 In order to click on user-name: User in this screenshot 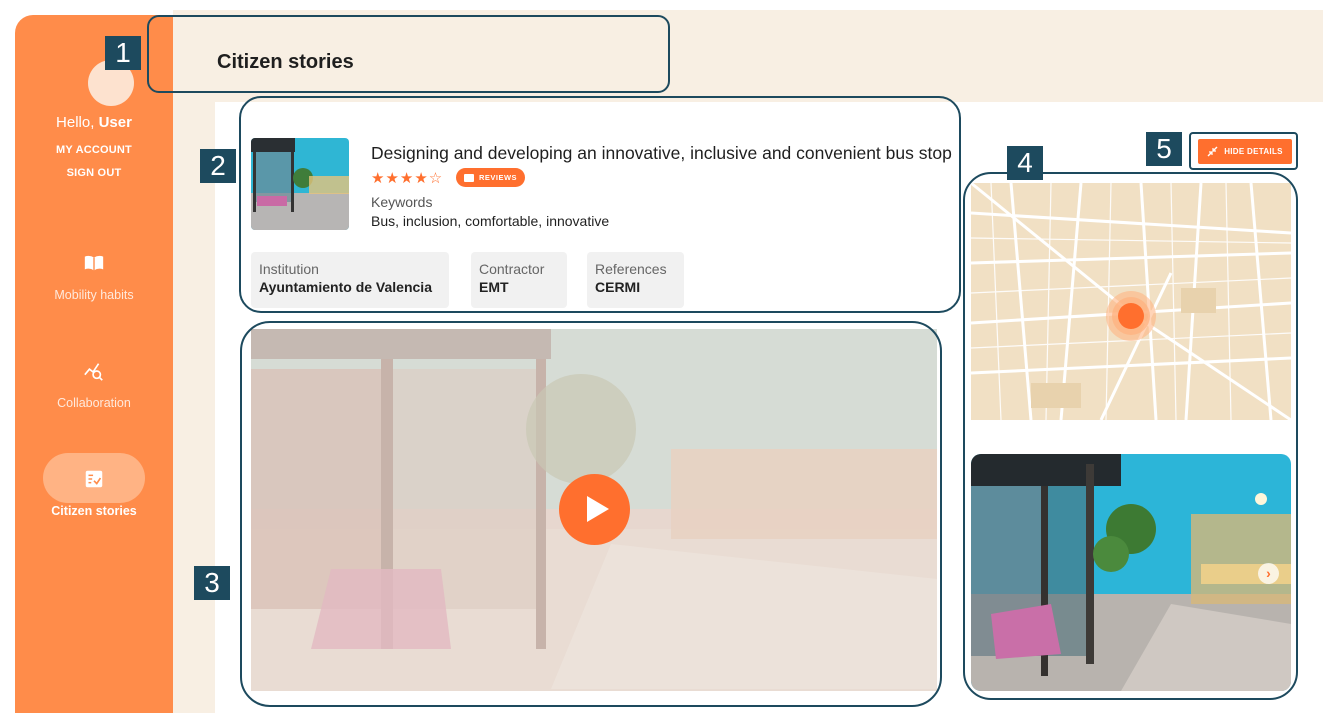, I will do `click(115, 122)`.